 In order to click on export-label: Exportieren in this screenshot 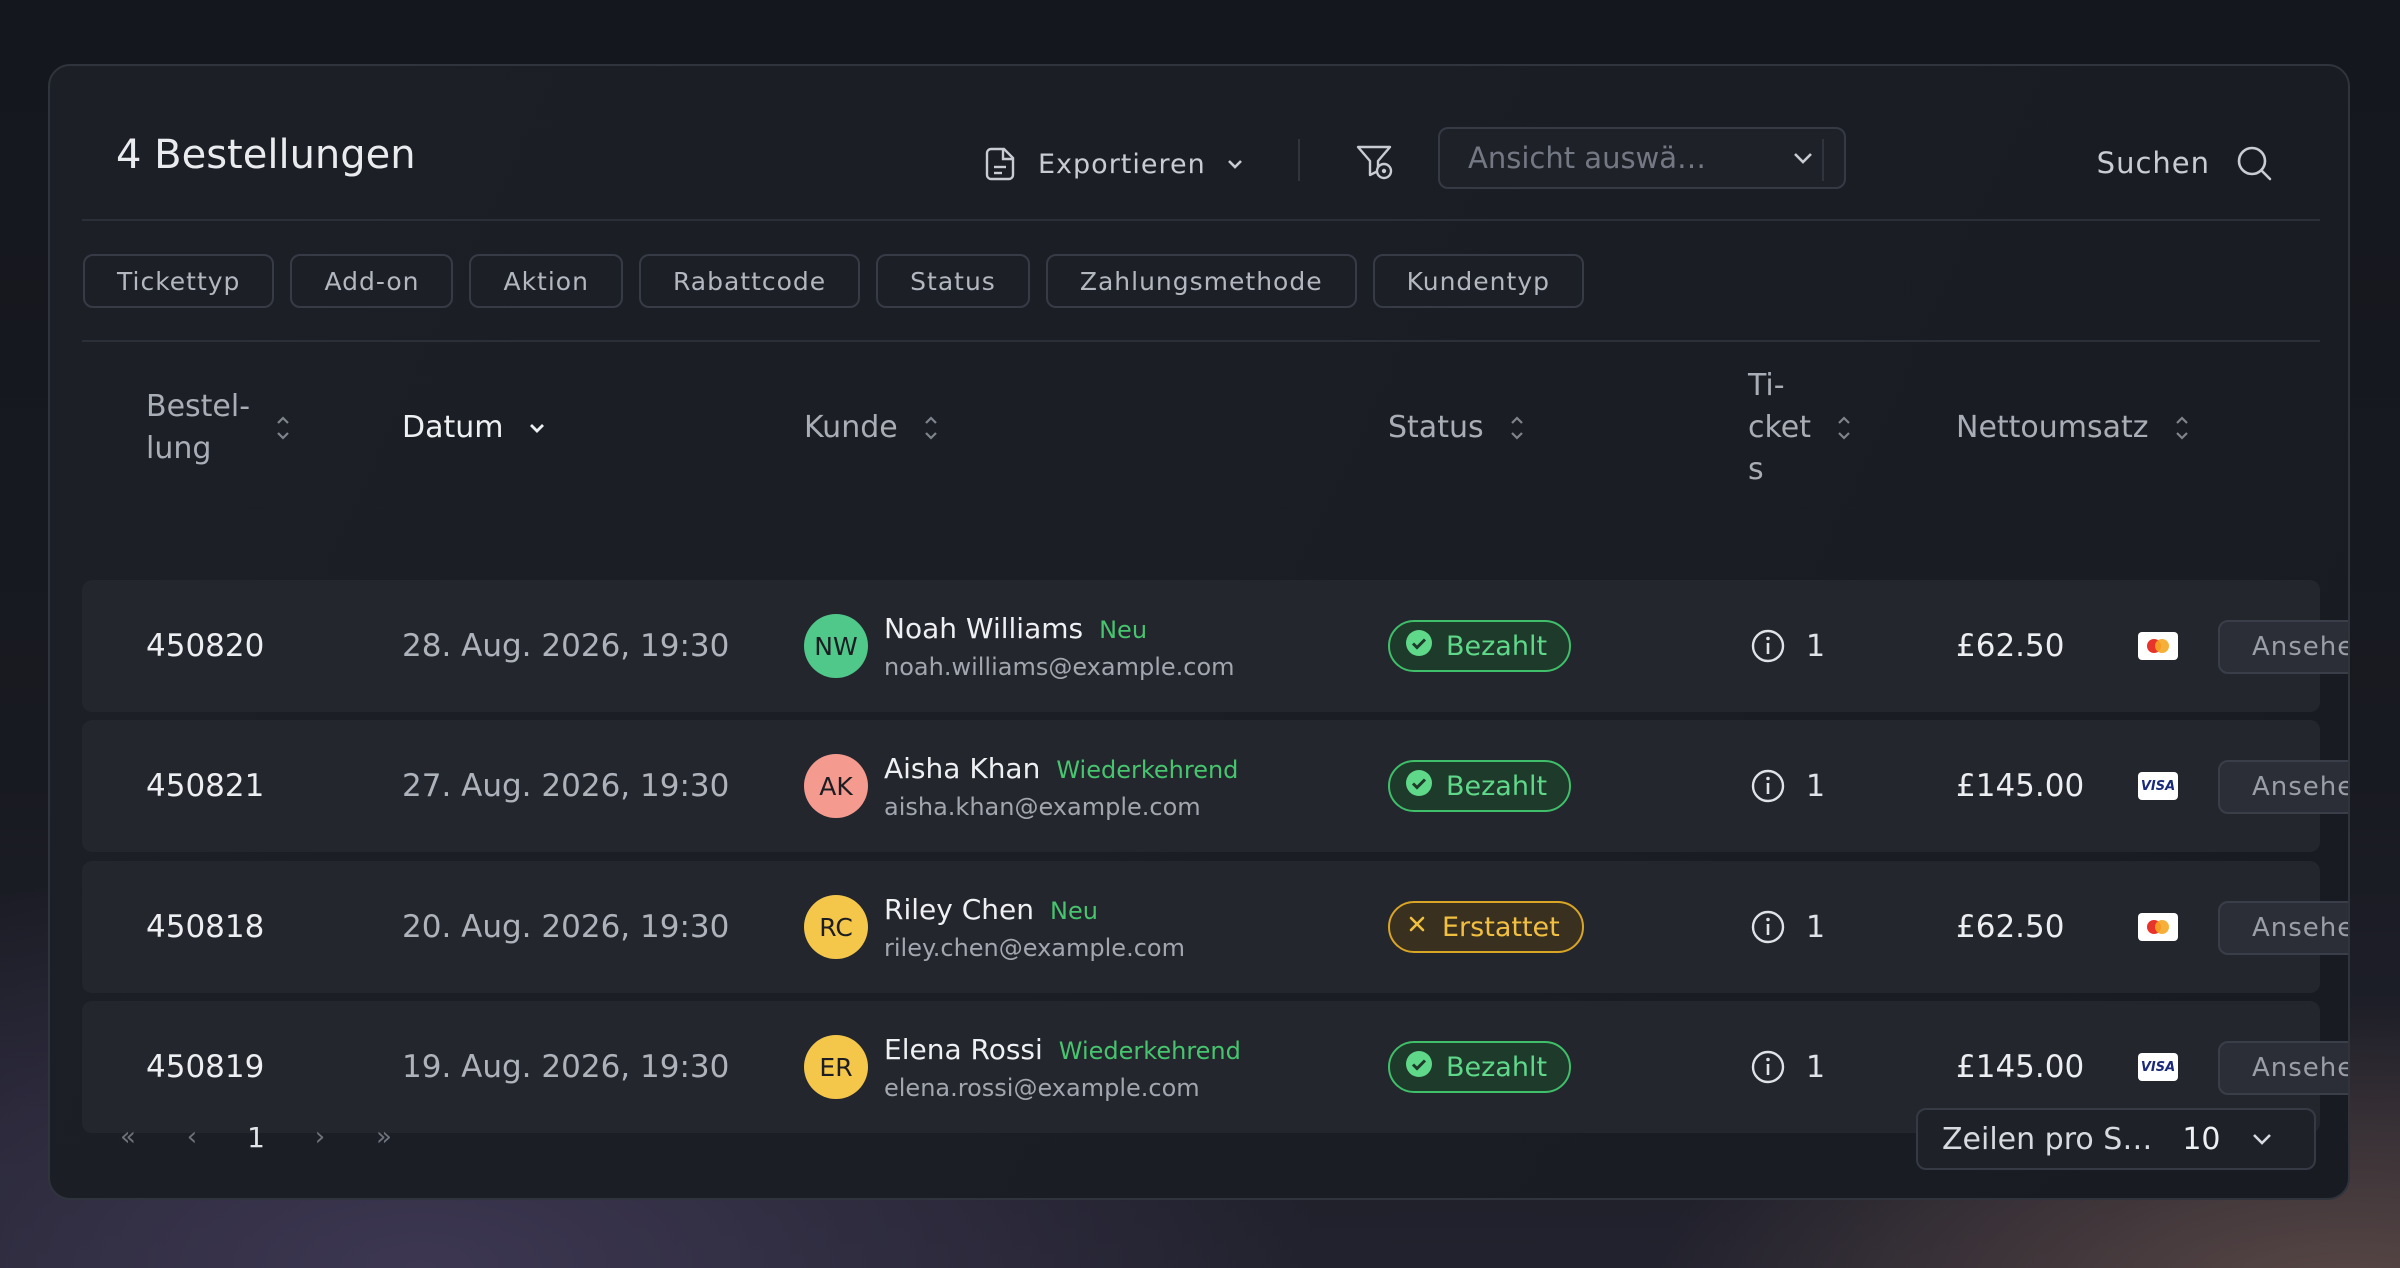, I will do `click(1122, 164)`.